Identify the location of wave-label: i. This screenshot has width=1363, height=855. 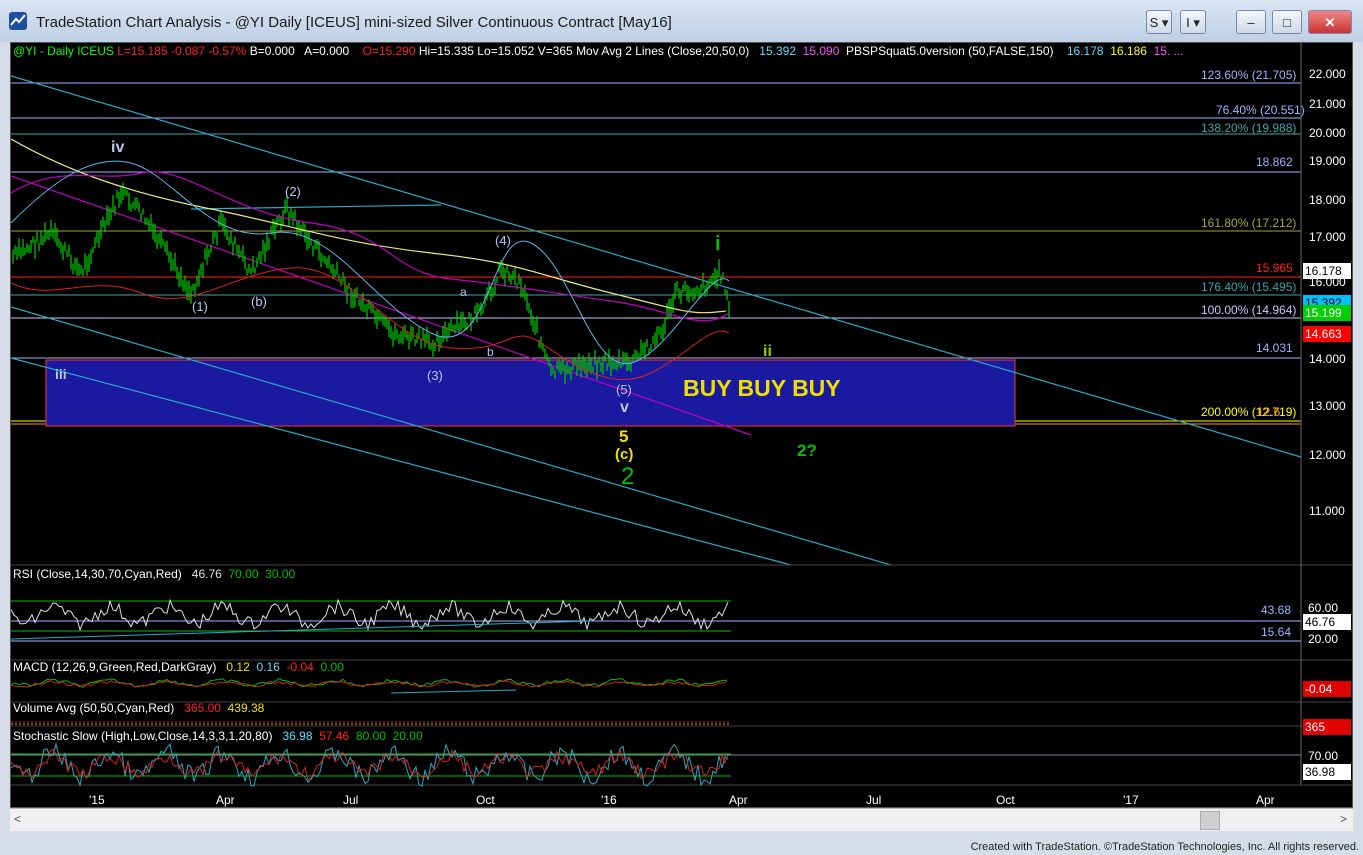
(718, 244).